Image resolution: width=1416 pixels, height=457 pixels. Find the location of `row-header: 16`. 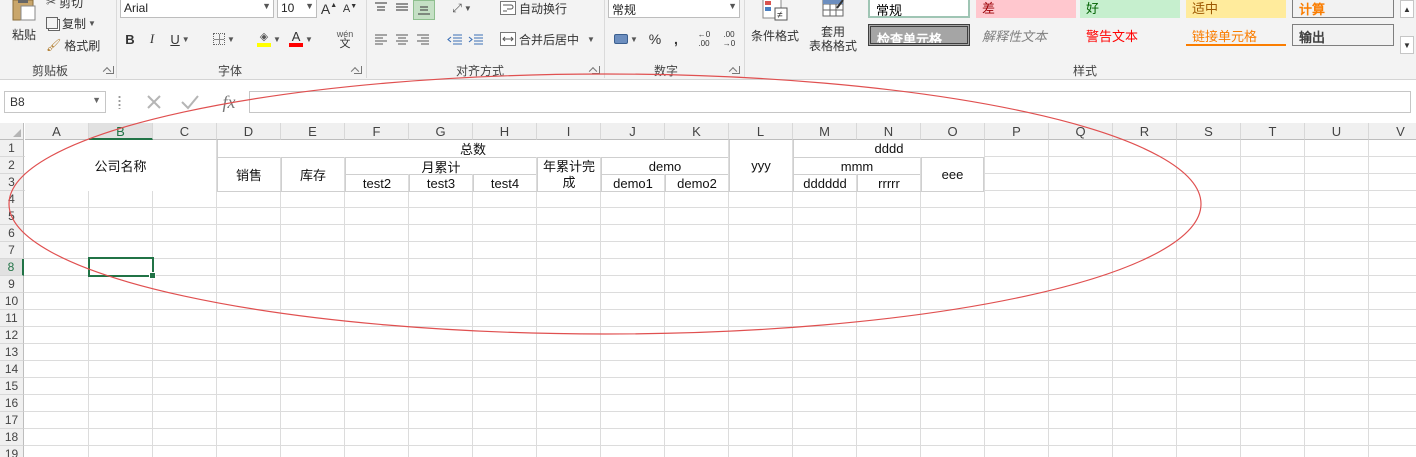

row-header: 16 is located at coordinates (12, 403).